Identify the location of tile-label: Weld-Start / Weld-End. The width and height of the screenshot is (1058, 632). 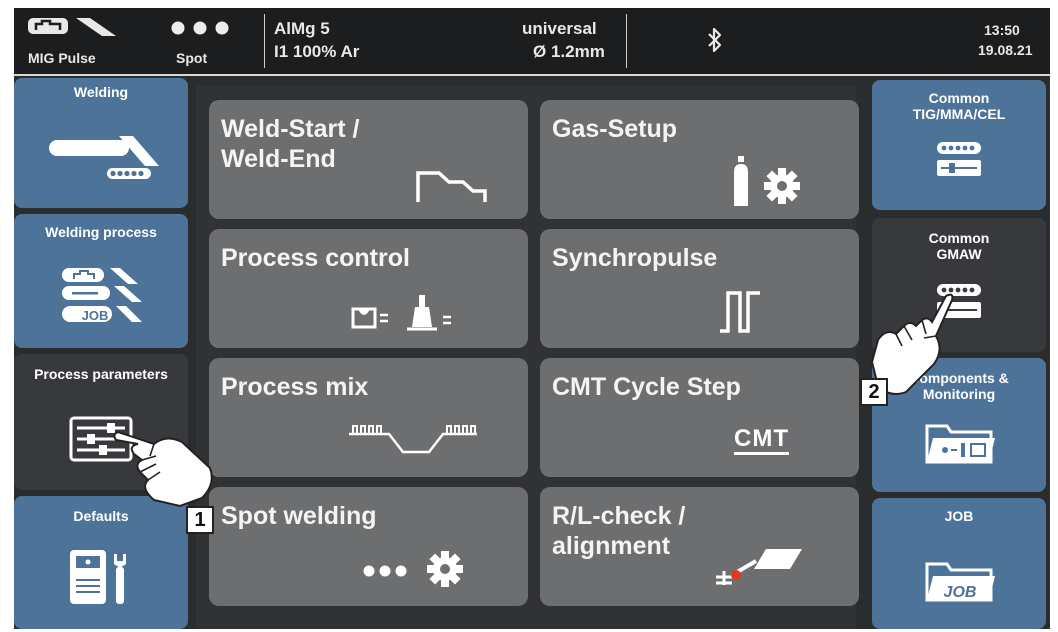
(290, 144).